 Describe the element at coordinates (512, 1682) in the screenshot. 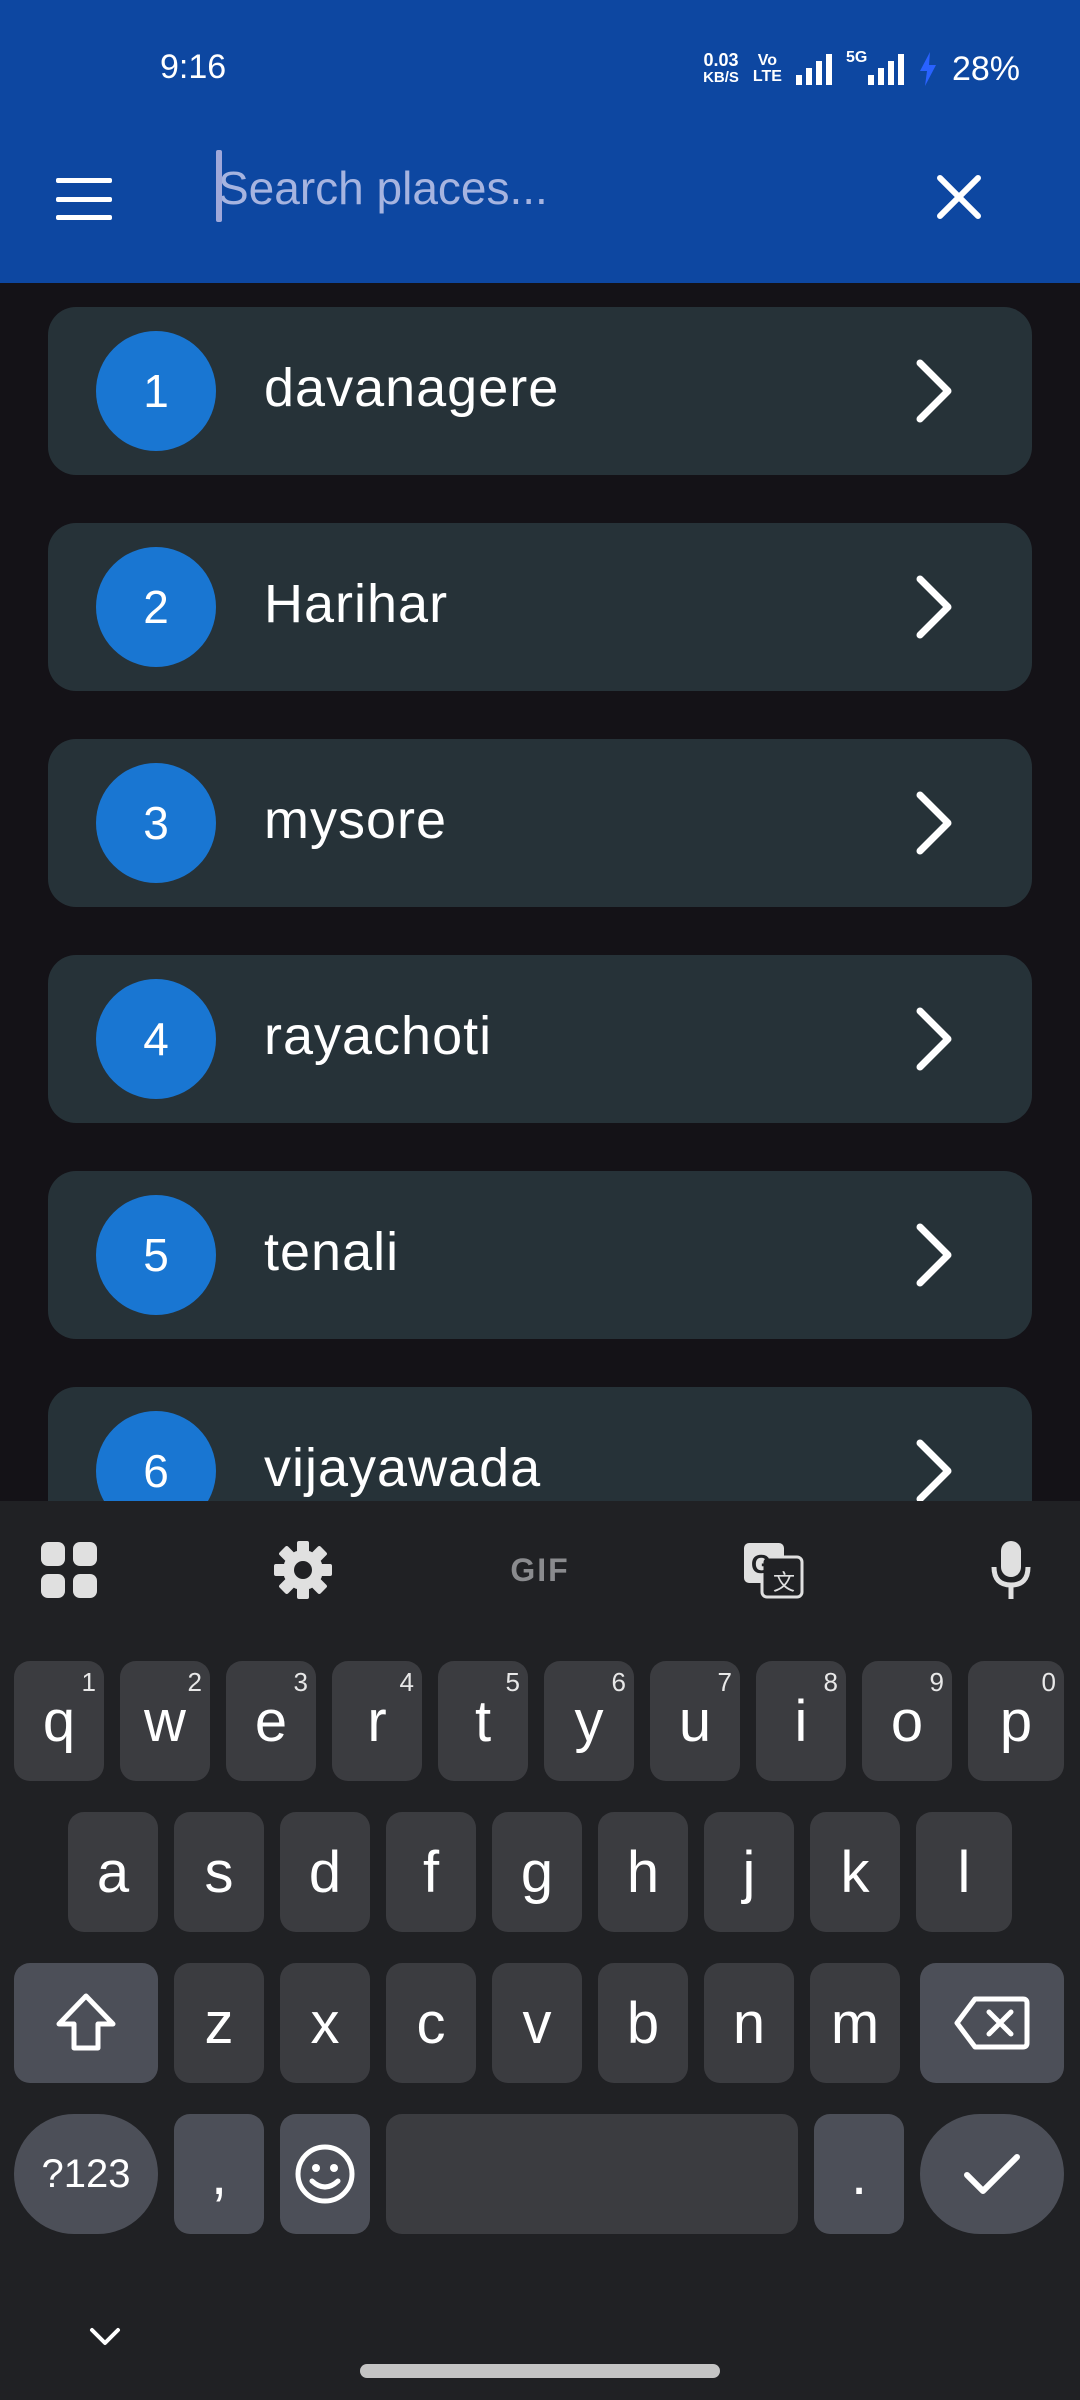

I see `key-hint: 5` at that location.